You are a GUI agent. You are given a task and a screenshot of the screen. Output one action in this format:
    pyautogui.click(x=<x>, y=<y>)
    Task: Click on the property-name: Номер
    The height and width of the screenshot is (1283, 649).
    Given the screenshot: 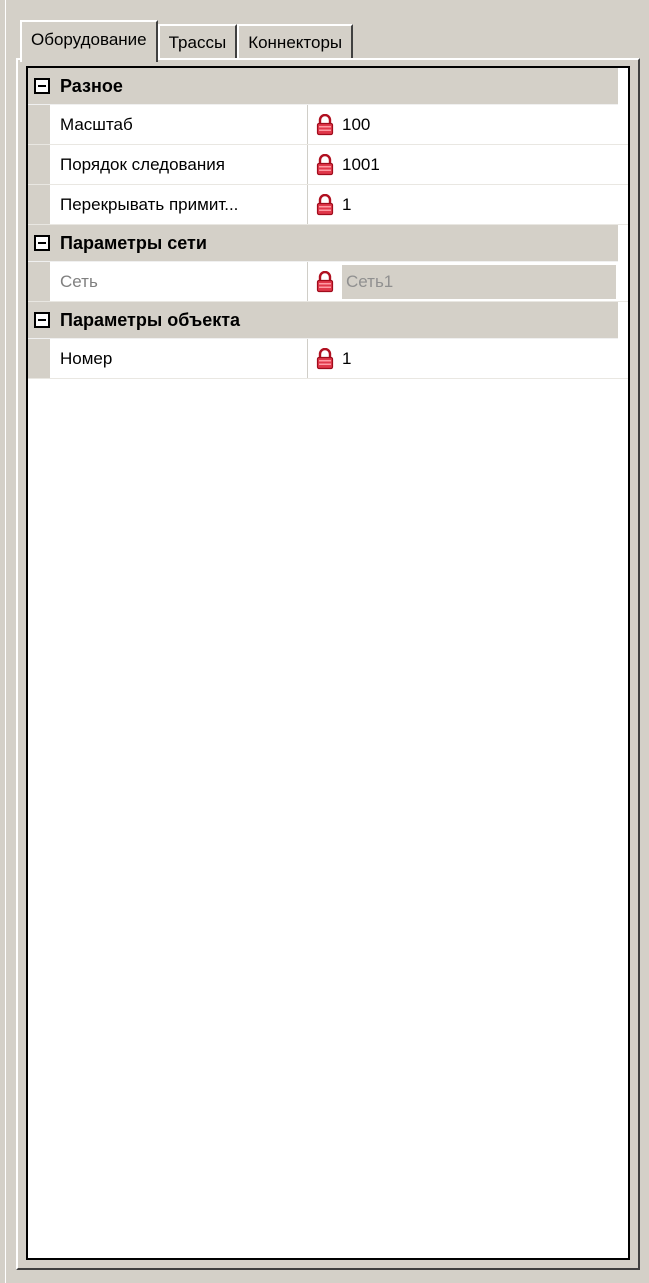 What is the action you would take?
    pyautogui.click(x=179, y=358)
    